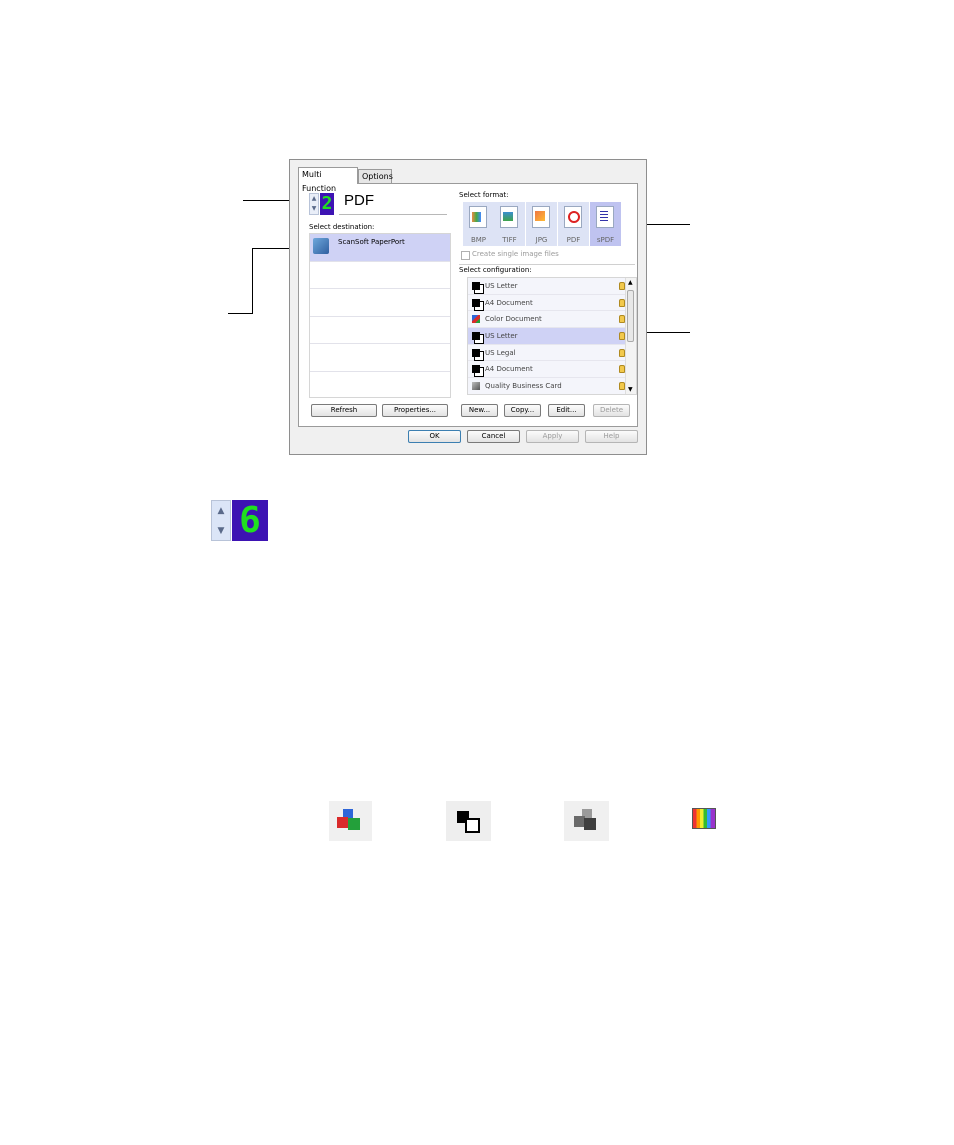 This screenshot has width=954, height=1145. Describe the element at coordinates (250, 520) in the screenshot. I see `large-counter-display: 6` at that location.